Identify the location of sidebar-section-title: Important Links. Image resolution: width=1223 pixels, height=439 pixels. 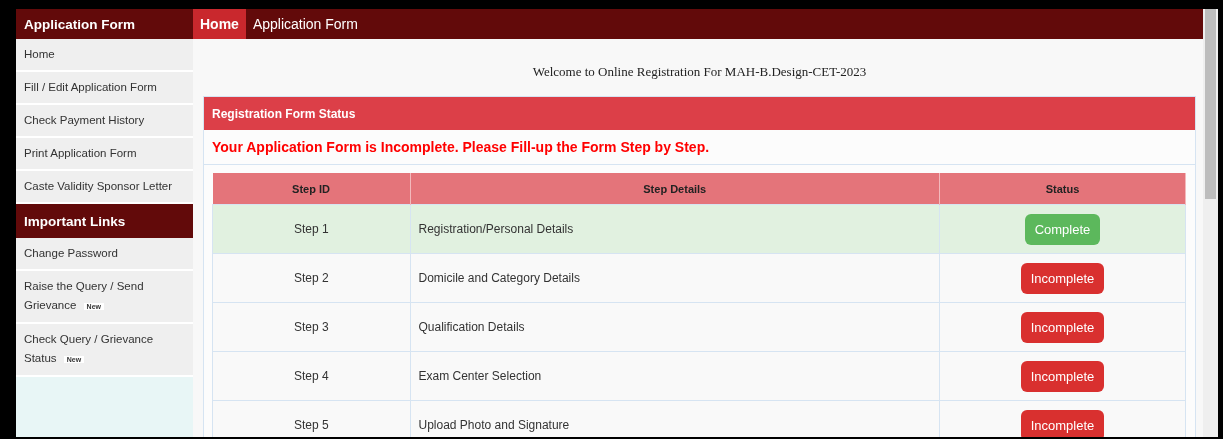
(104, 221).